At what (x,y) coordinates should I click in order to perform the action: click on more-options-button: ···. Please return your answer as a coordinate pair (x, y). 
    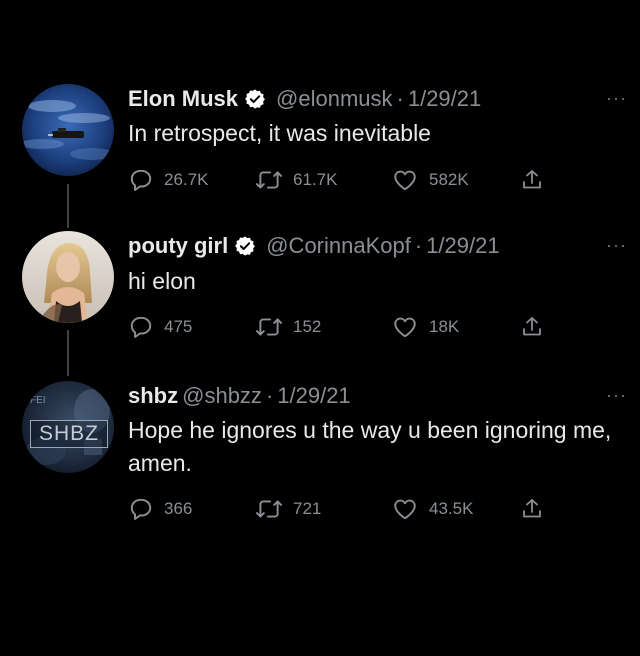
    Looking at the image, I should click on (616, 395).